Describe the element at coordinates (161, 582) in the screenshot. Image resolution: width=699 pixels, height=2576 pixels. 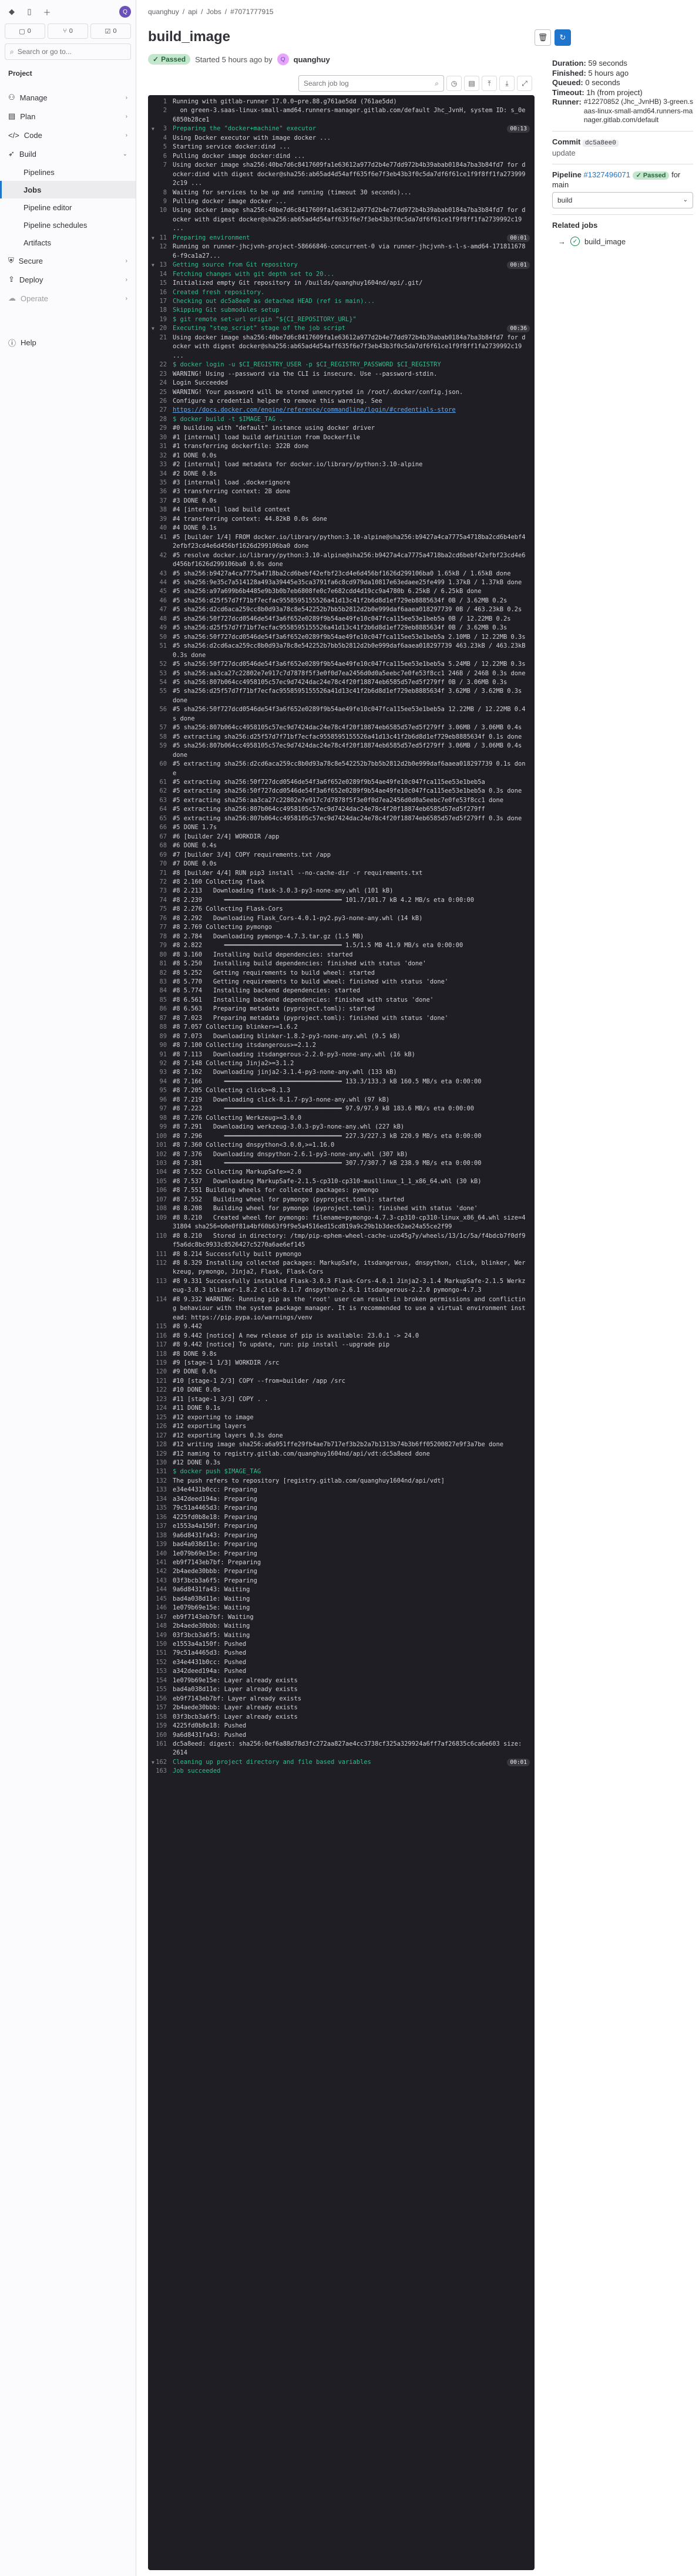
I see `line-number: 44` at that location.